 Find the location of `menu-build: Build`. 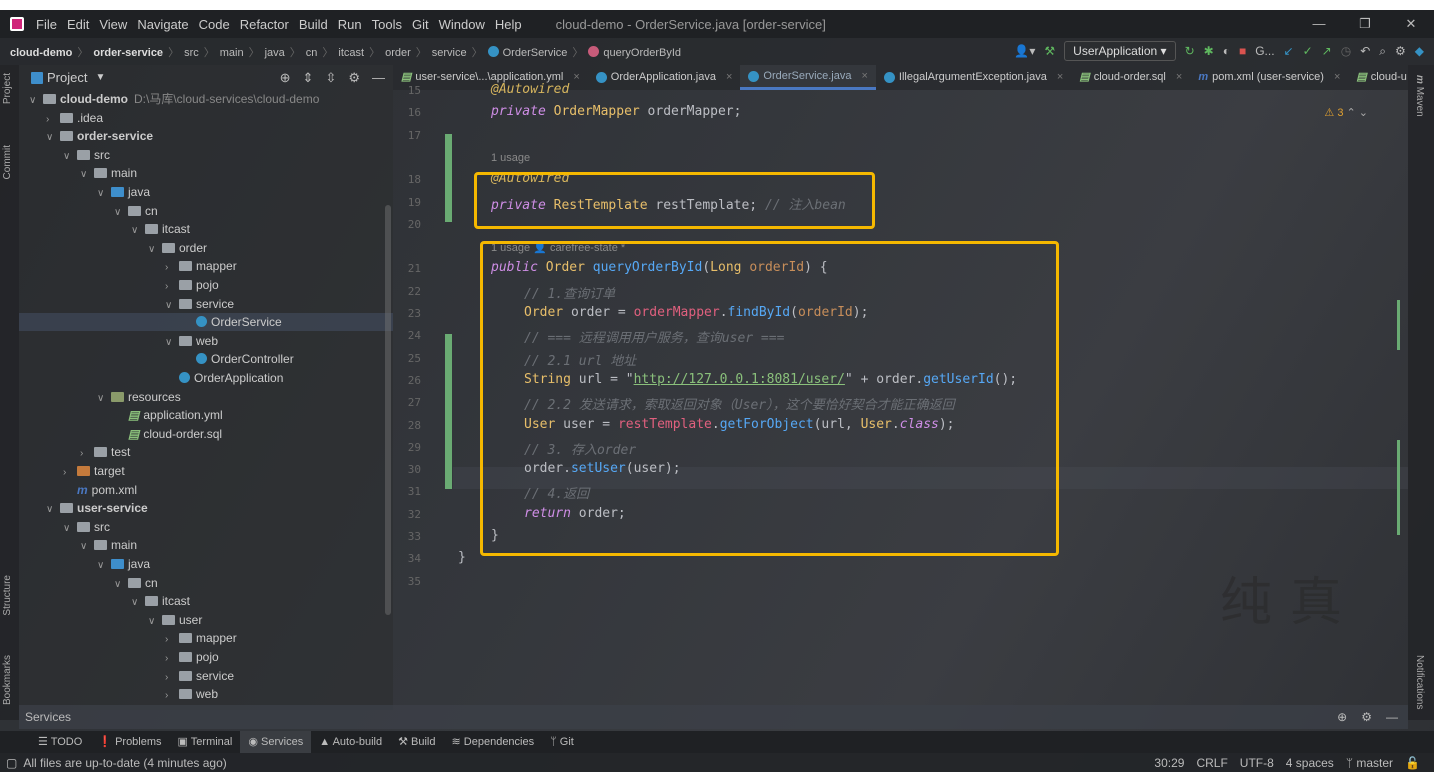

menu-build: Build is located at coordinates (313, 24).